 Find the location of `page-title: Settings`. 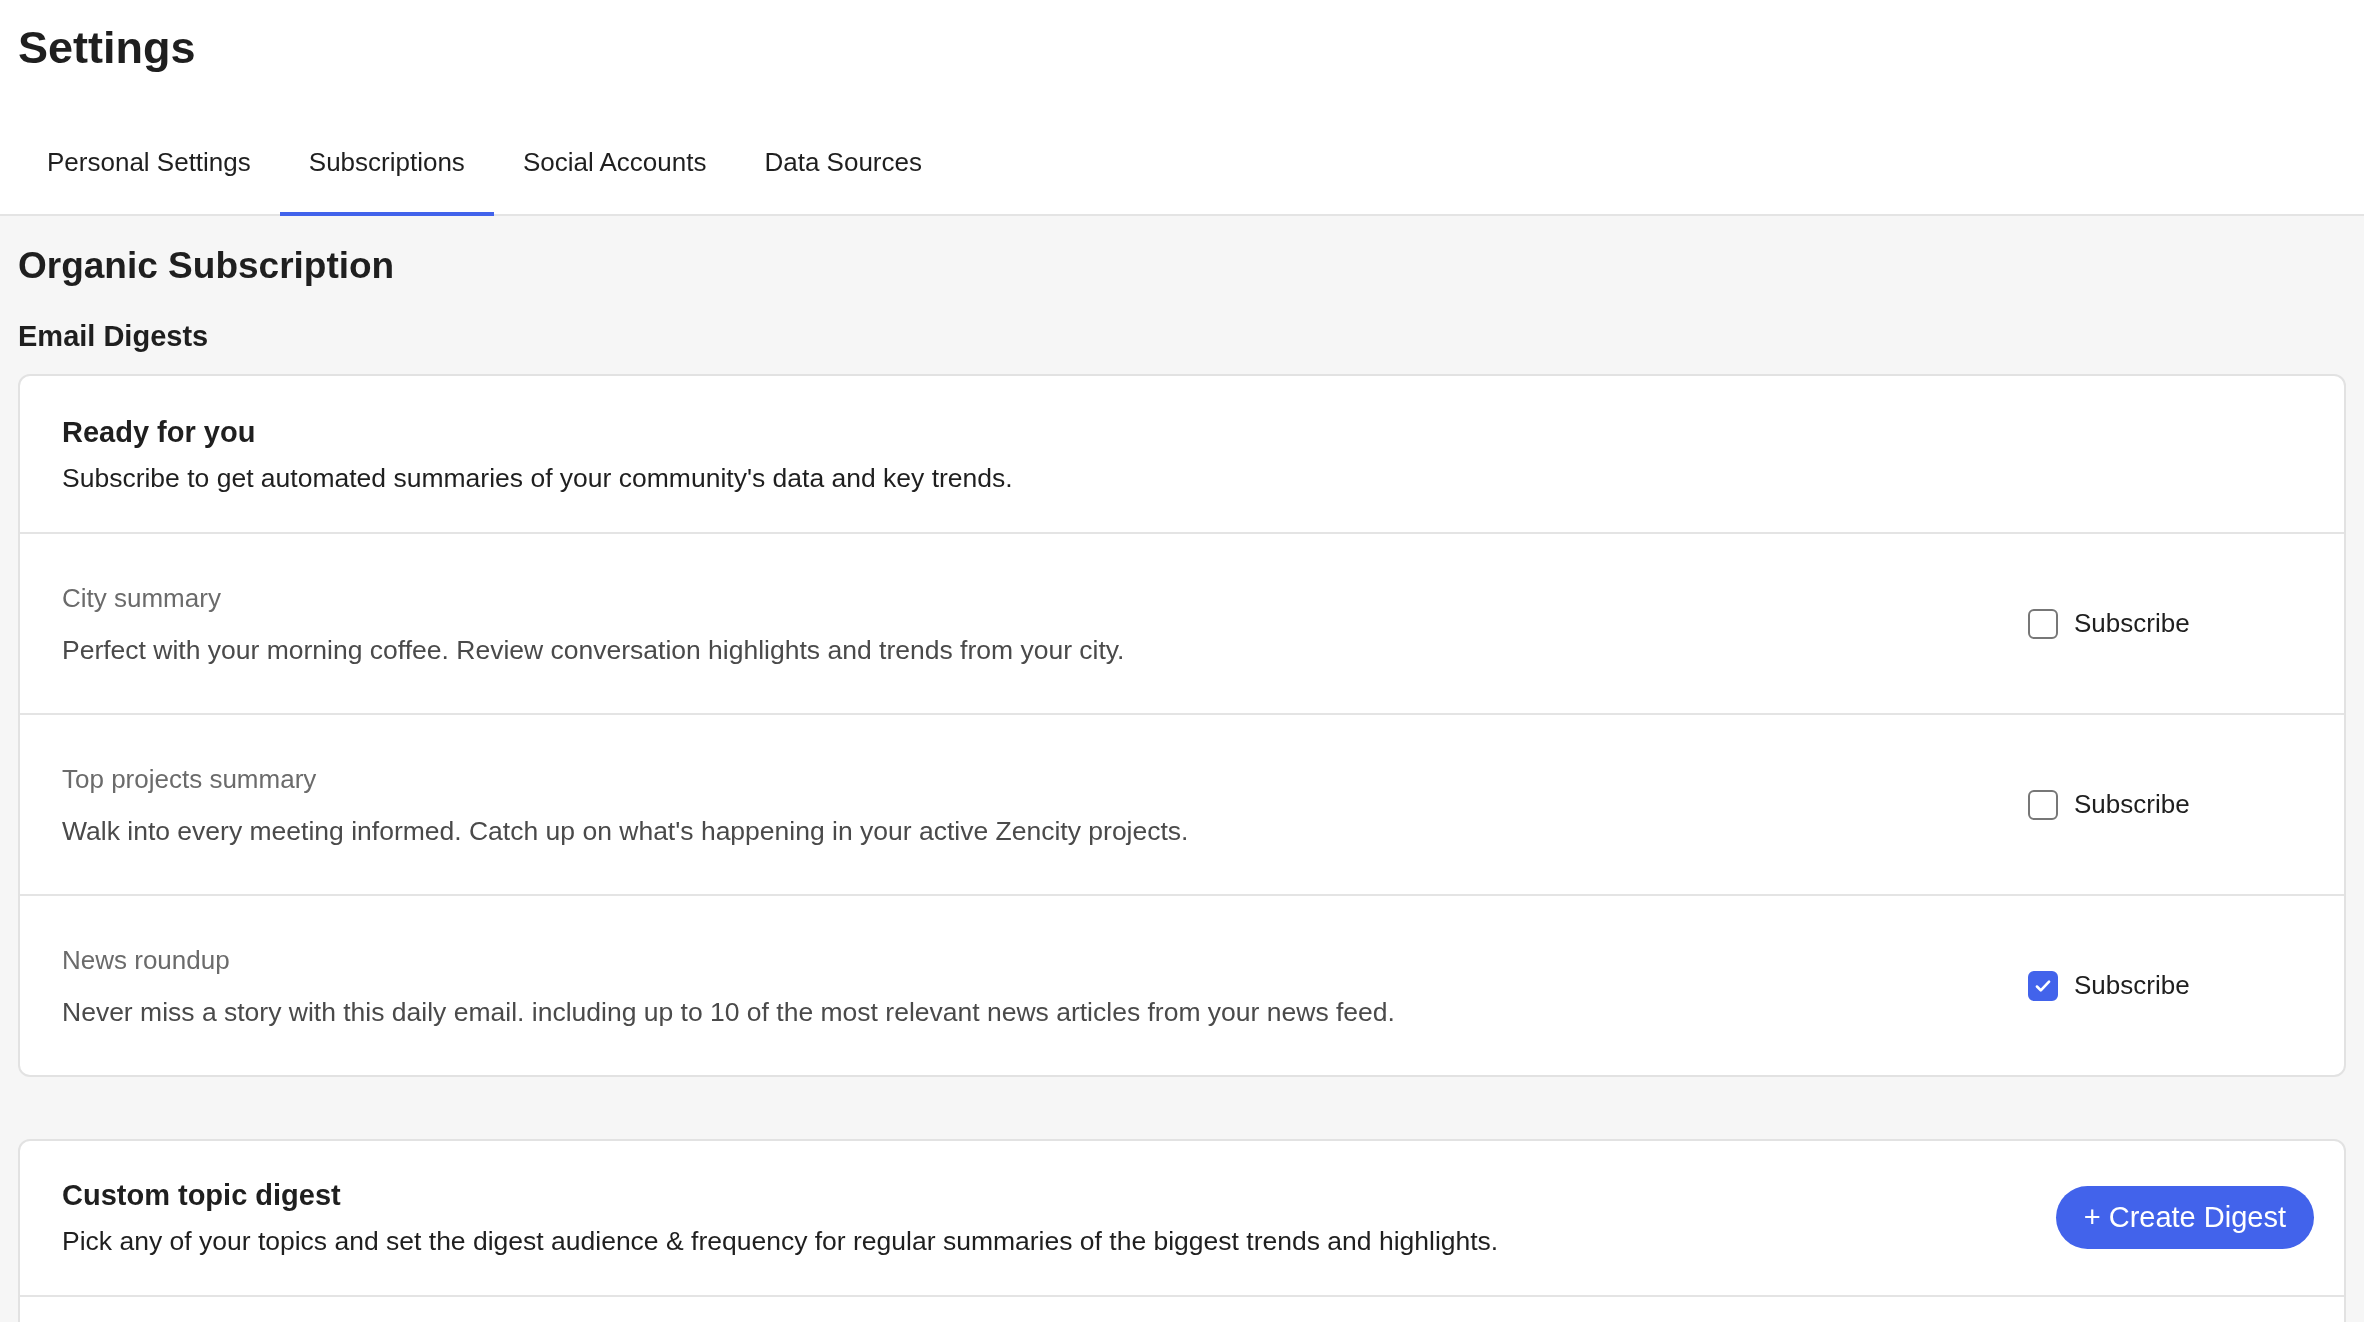

page-title: Settings is located at coordinates (107, 48).